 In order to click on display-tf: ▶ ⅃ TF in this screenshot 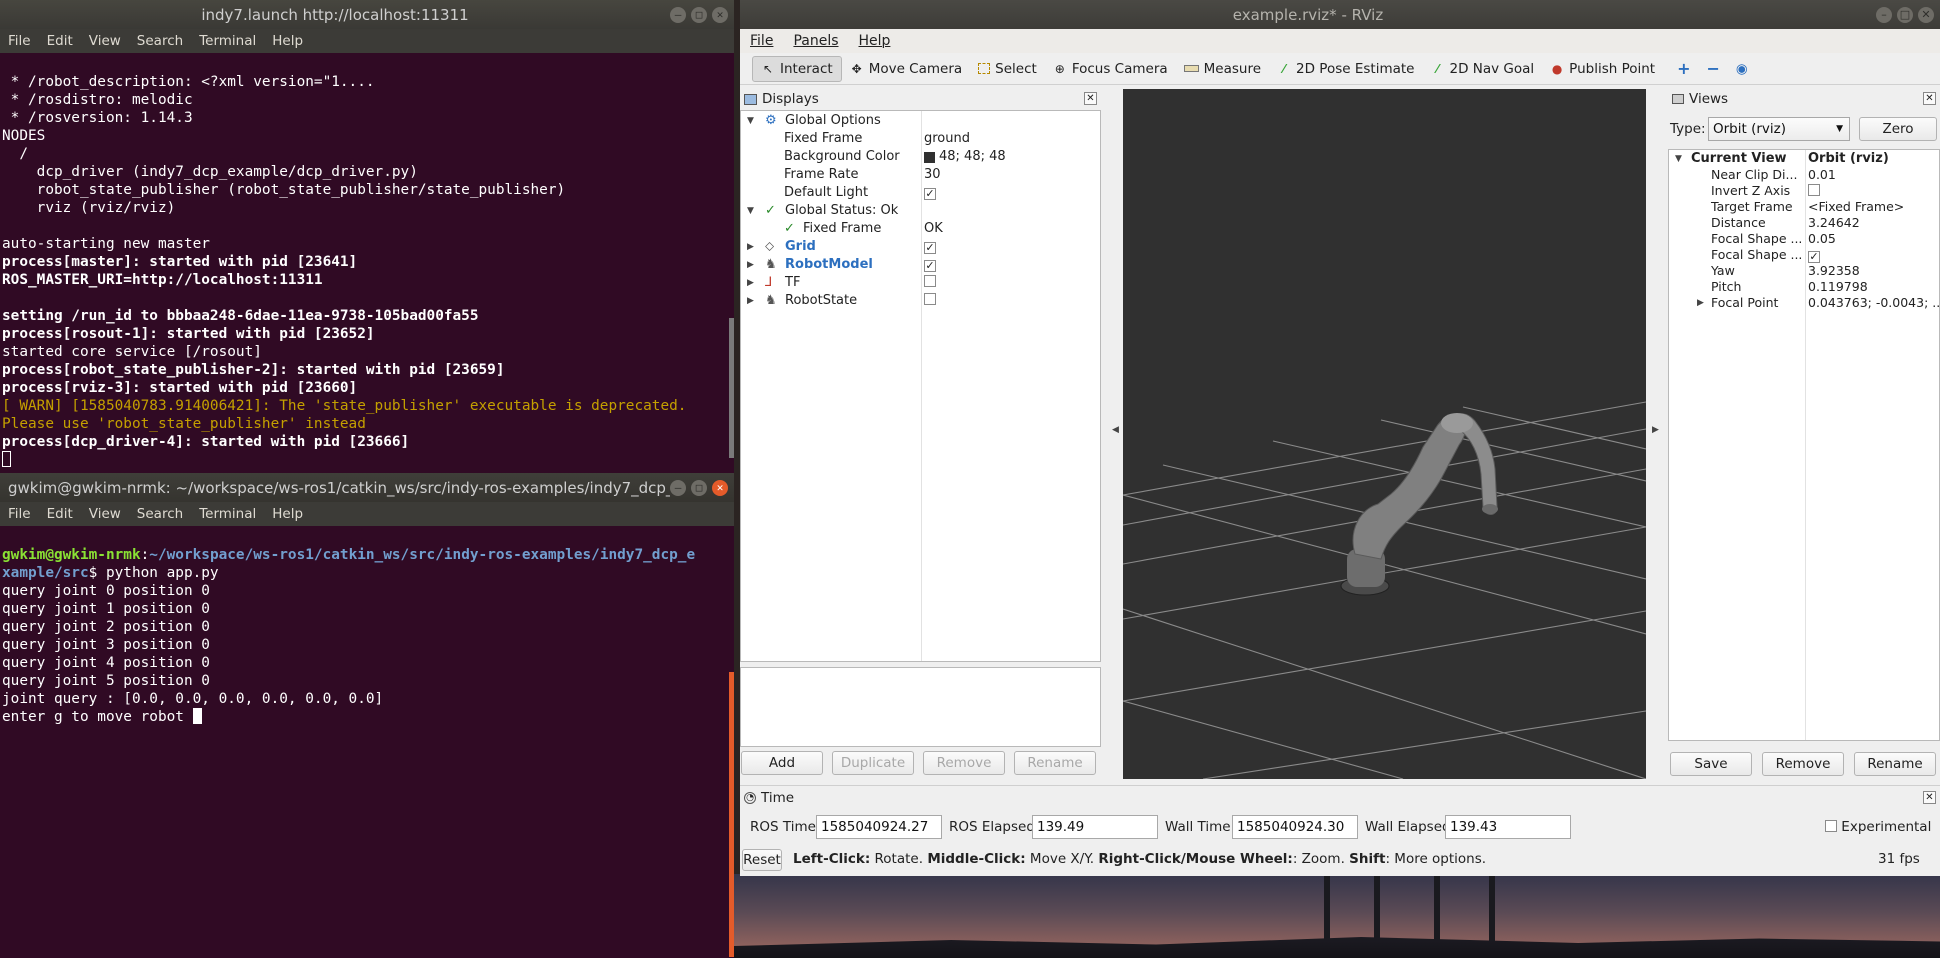, I will do `click(920, 283)`.